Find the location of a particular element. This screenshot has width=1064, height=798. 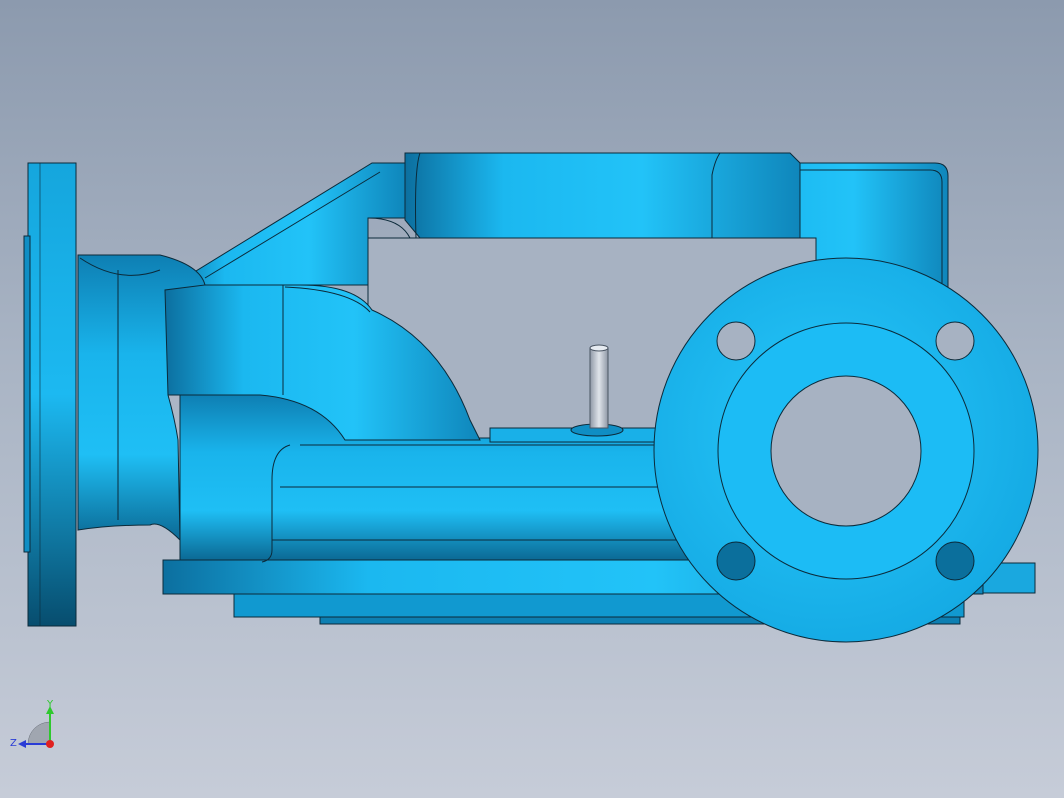

bolt-hole-top-right is located at coordinates (955, 341).